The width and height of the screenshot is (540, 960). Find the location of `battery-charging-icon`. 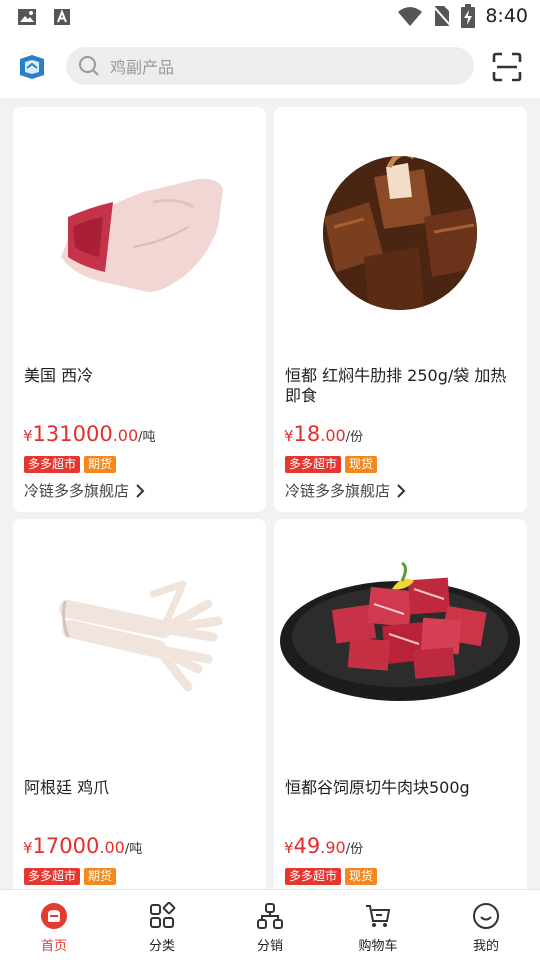

battery-charging-icon is located at coordinates (468, 16).